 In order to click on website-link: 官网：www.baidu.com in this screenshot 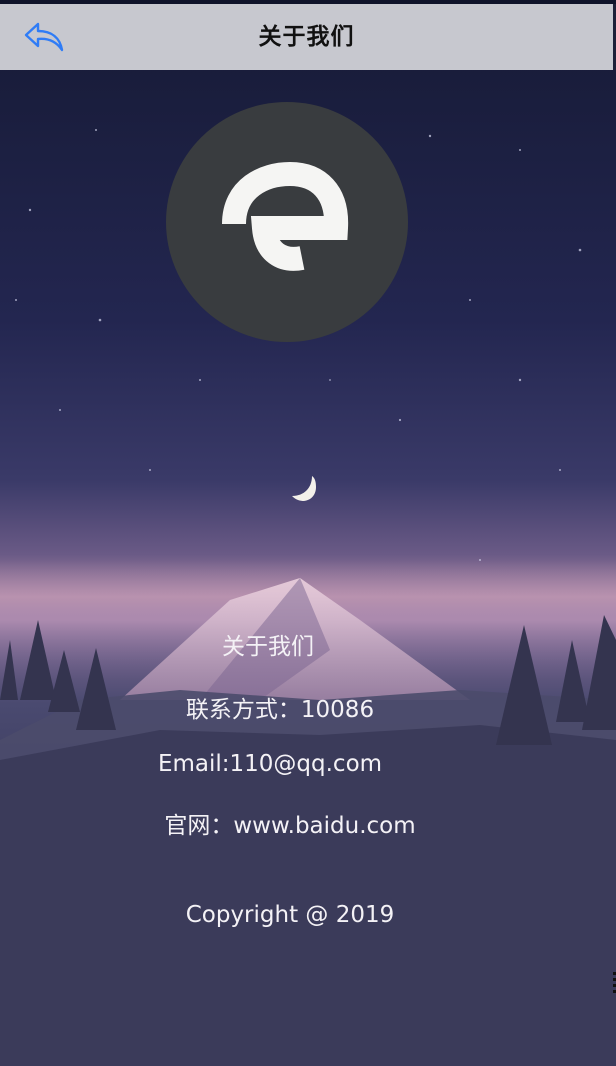, I will do `click(290, 823)`.